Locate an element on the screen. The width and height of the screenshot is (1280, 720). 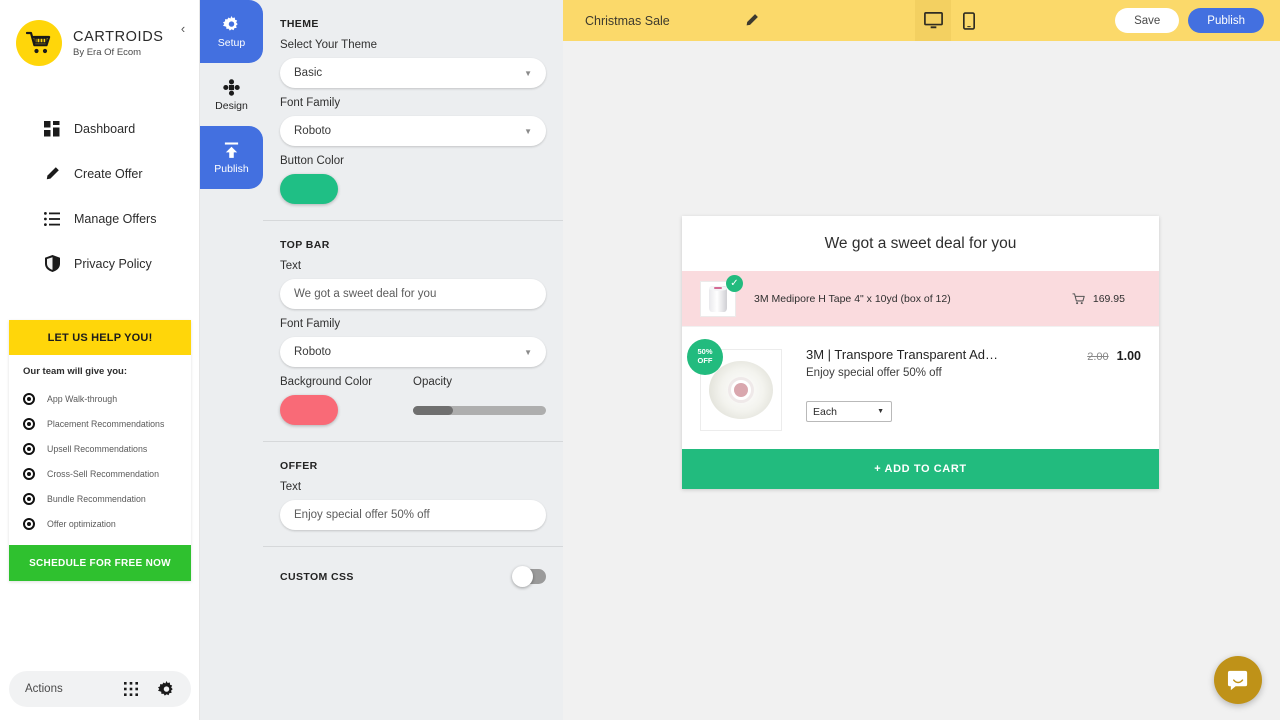
cart-item-name: 3M Medipore H Tape 4" x 10yd (box of 12) is located at coordinates (852, 298).